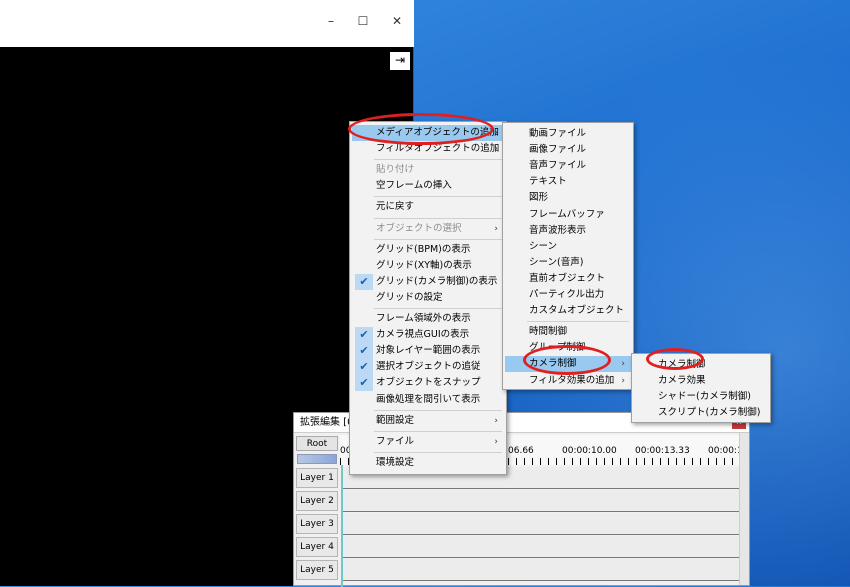  What do you see at coordinates (400, 61) in the screenshot?
I see `collapse-panel-icon: ⇥` at bounding box center [400, 61].